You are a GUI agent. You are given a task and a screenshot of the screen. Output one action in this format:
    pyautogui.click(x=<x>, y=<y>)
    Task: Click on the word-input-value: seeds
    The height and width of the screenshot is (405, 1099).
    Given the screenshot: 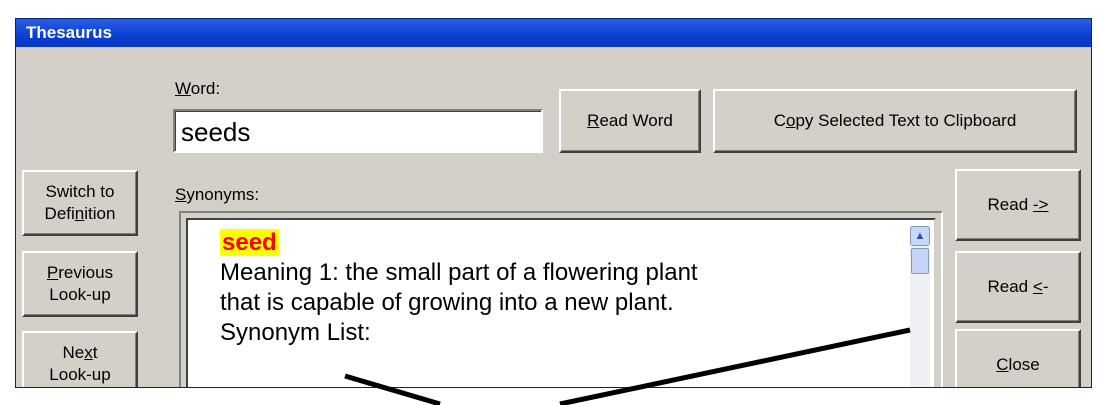 What is the action you would take?
    pyautogui.click(x=216, y=132)
    